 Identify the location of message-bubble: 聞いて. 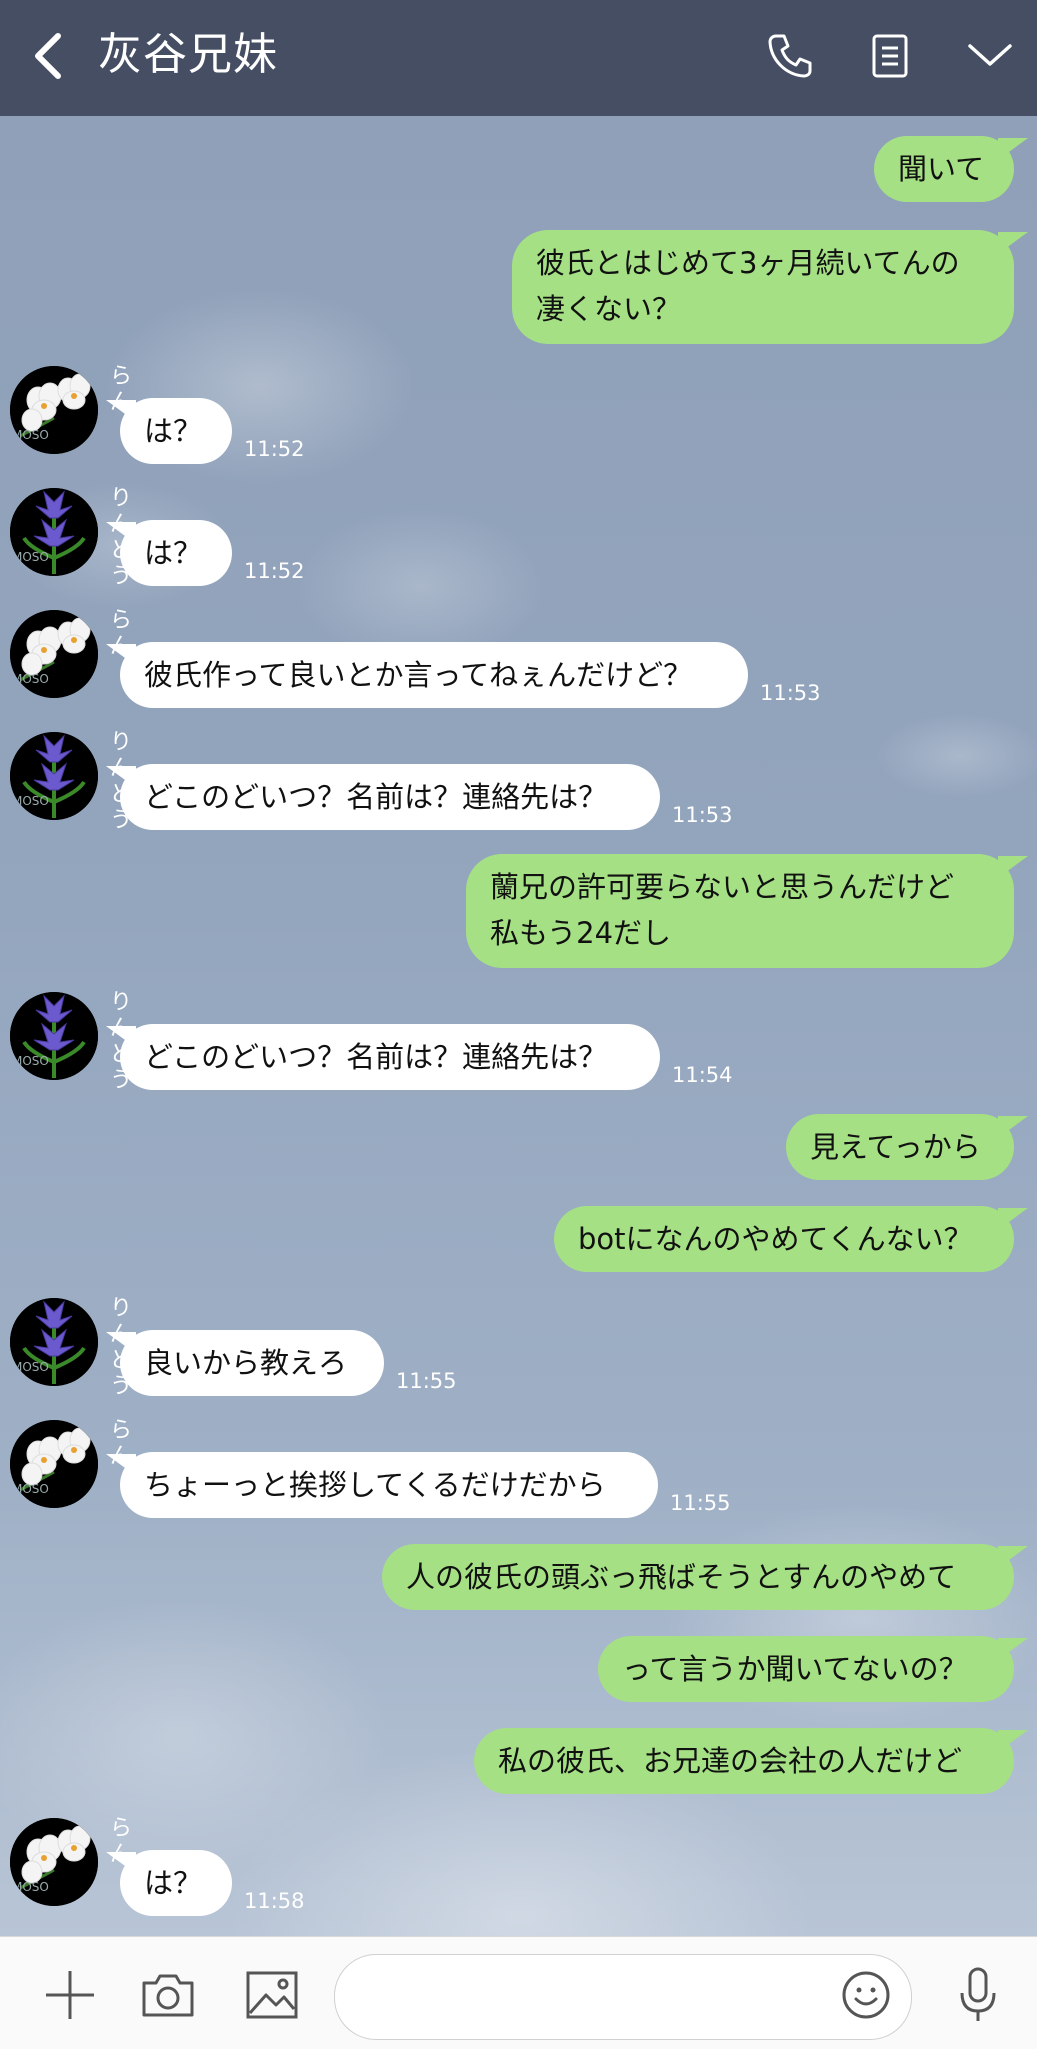
(944, 169).